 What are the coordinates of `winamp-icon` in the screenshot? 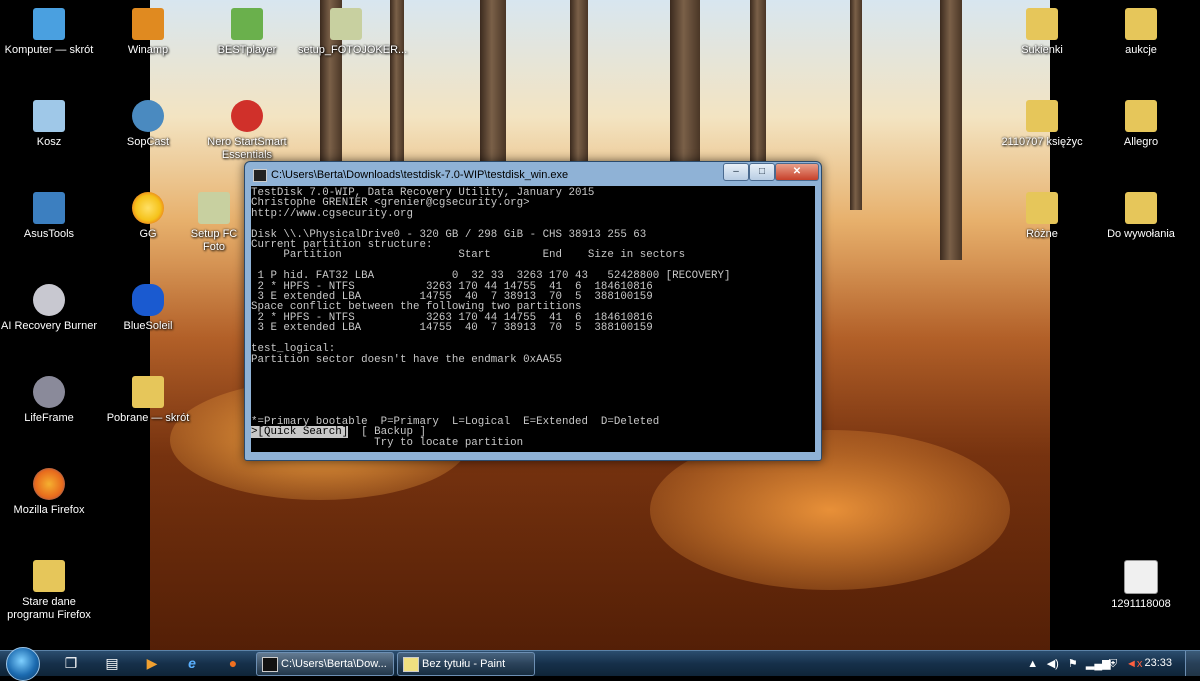 It's located at (148, 24).